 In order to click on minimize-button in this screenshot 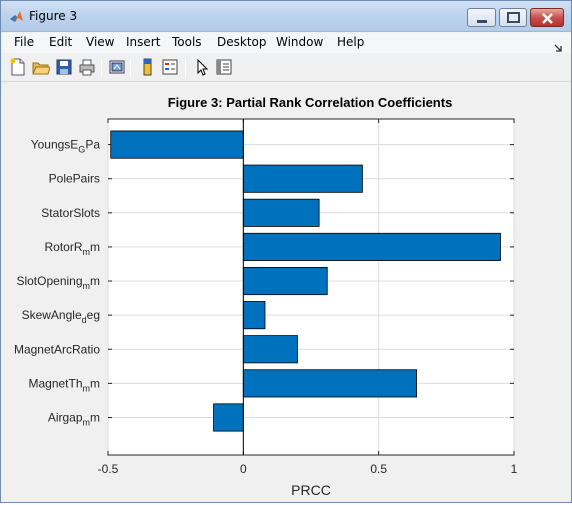, I will do `click(481, 17)`.